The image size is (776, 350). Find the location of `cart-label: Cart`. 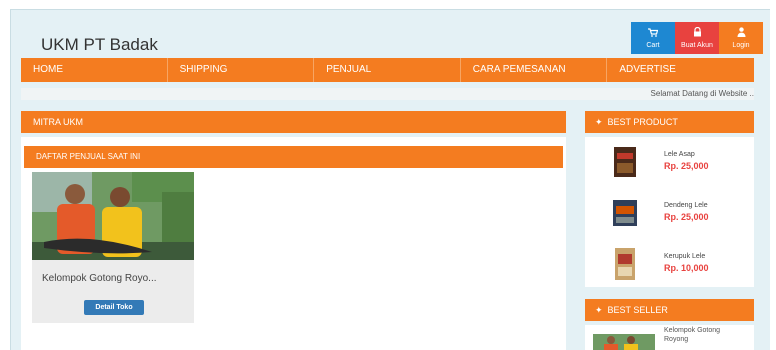

cart-label: Cart is located at coordinates (653, 45).